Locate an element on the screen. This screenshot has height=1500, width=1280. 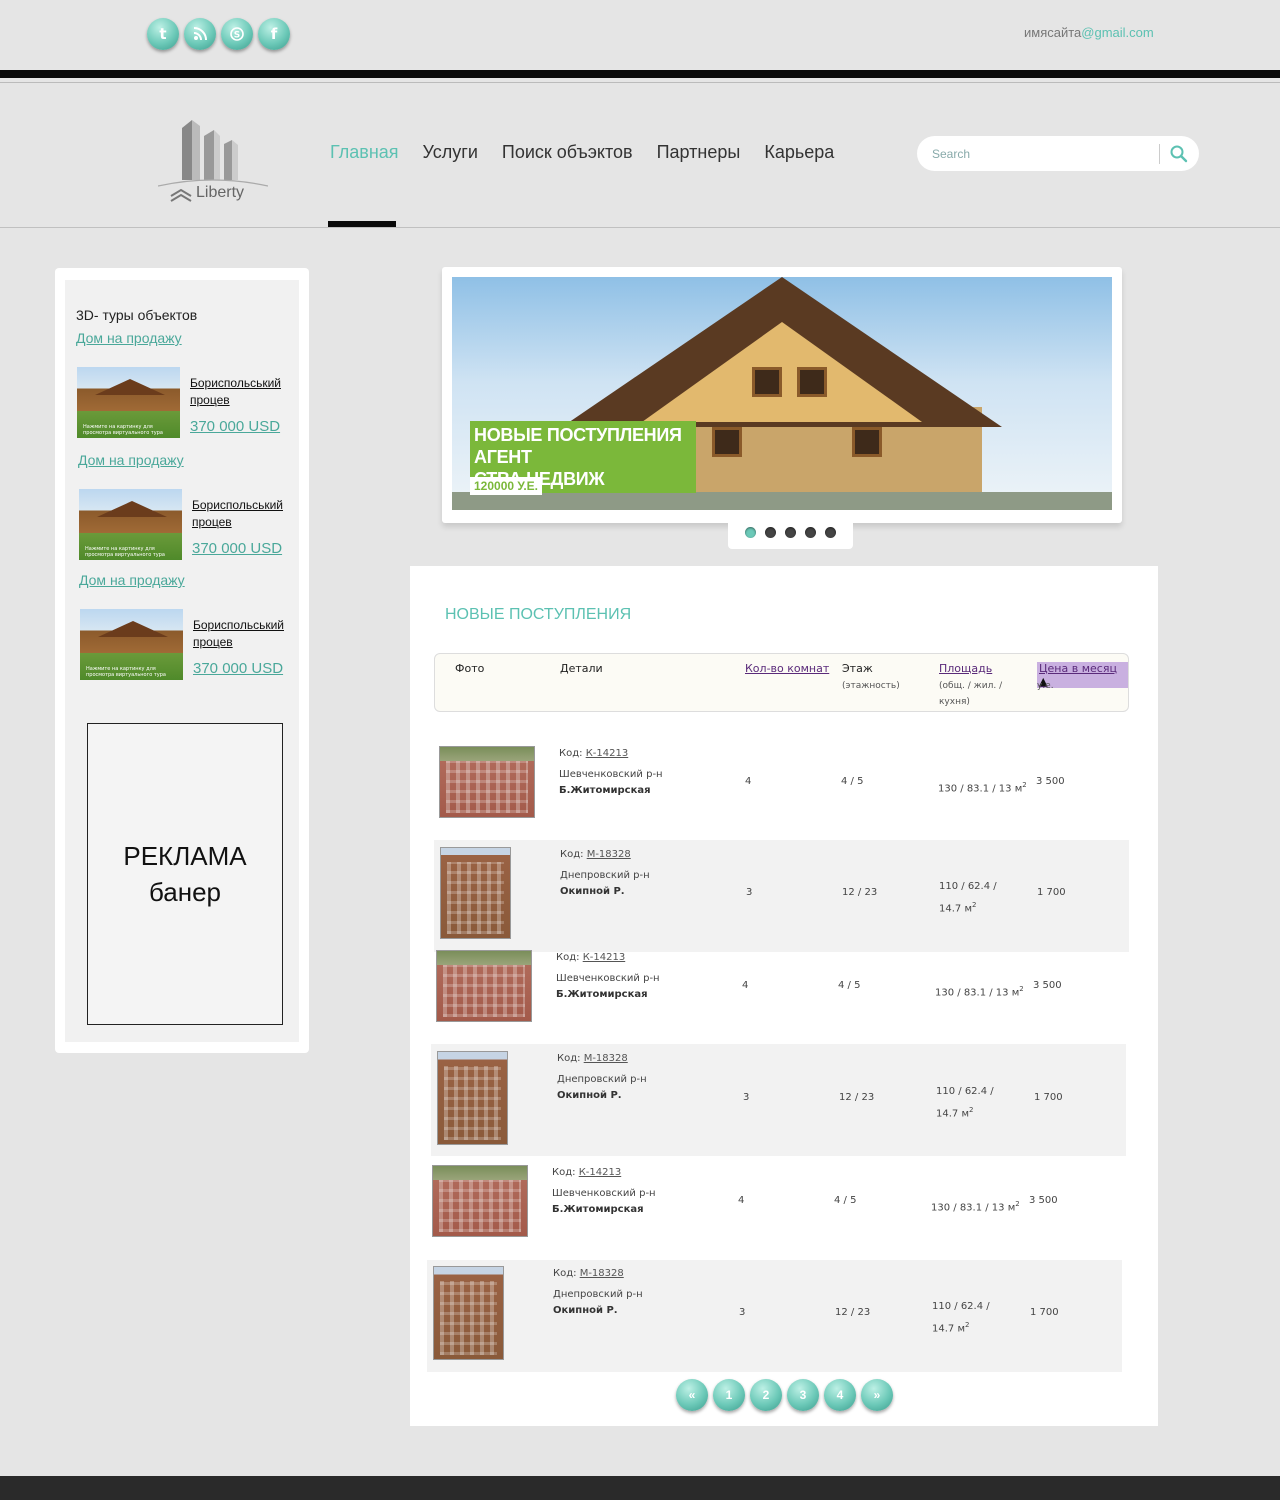
building-logo-icon is located at coordinates (213, 153).